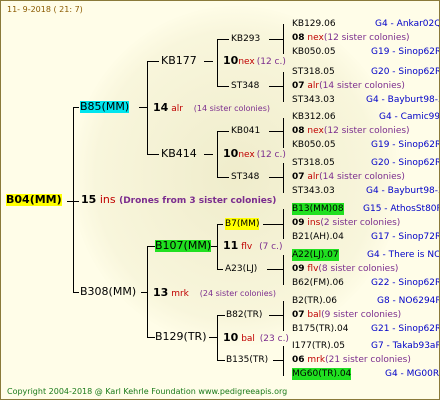  Describe the element at coordinates (231, 245) in the screenshot. I see `gen2-b107-generation: 11` at that location.